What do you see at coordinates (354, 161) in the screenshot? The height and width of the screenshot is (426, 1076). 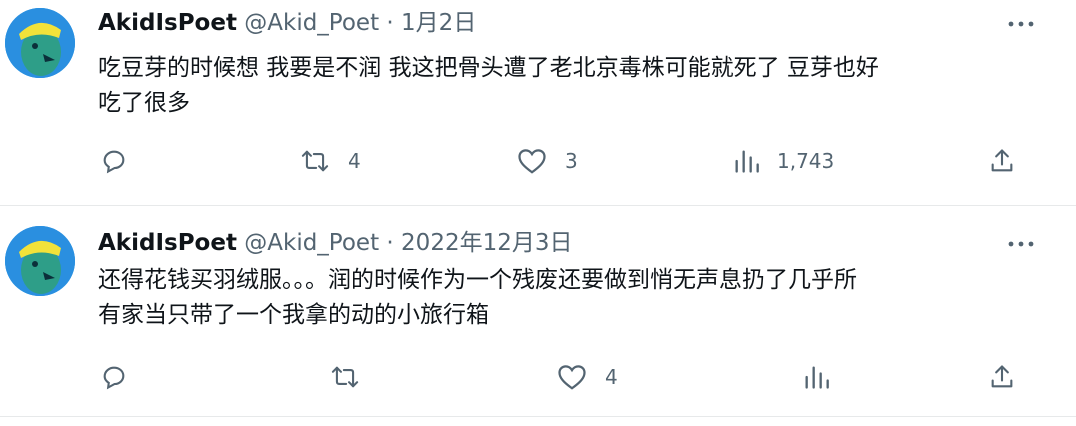 I see `retweet-count: 4` at bounding box center [354, 161].